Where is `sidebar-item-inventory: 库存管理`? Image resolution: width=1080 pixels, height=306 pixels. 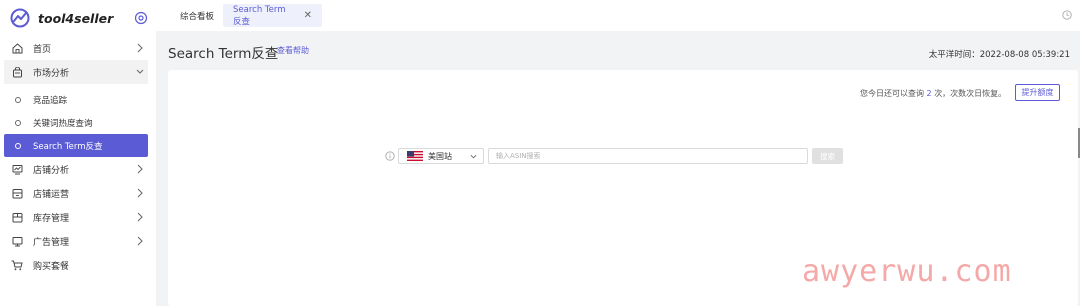
sidebar-item-inventory: 库存管理 is located at coordinates (78, 217).